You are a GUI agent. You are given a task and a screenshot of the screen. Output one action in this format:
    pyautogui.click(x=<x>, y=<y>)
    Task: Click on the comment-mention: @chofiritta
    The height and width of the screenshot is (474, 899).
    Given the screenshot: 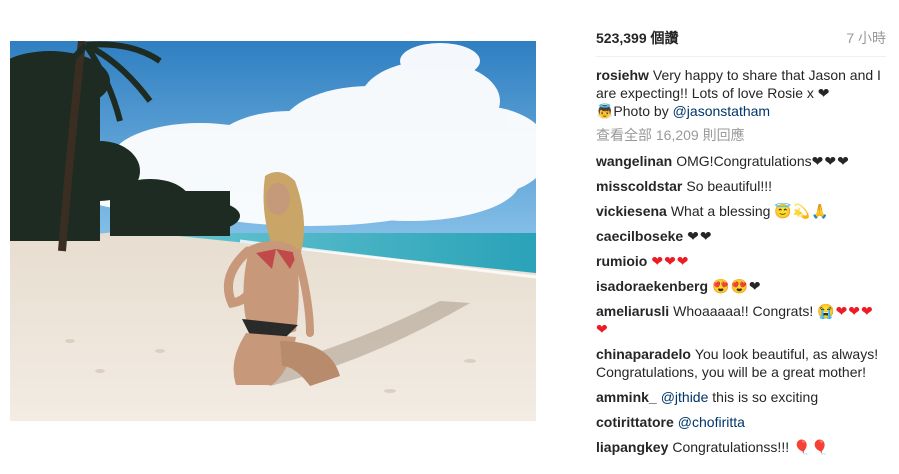 What is the action you would take?
    pyautogui.click(x=711, y=422)
    